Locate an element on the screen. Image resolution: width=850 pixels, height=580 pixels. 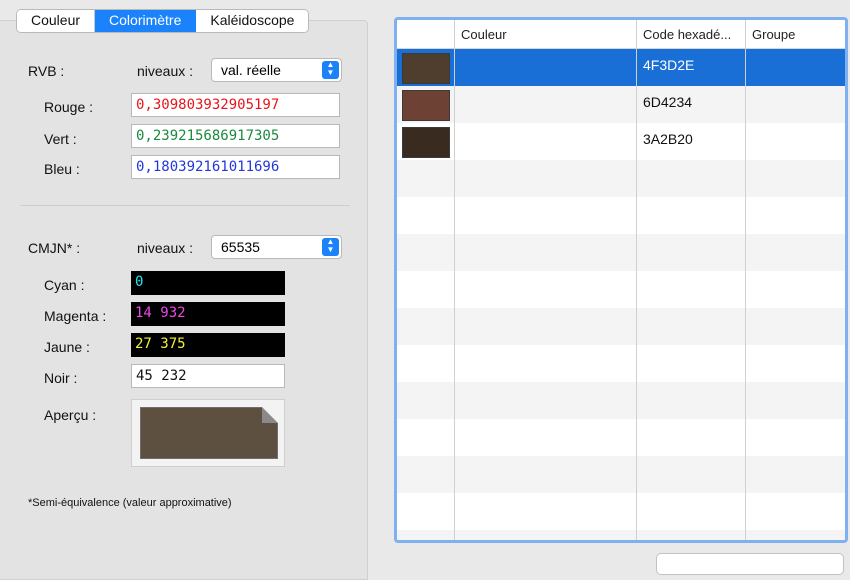
magenta-field: 14 932 is located at coordinates (208, 314).